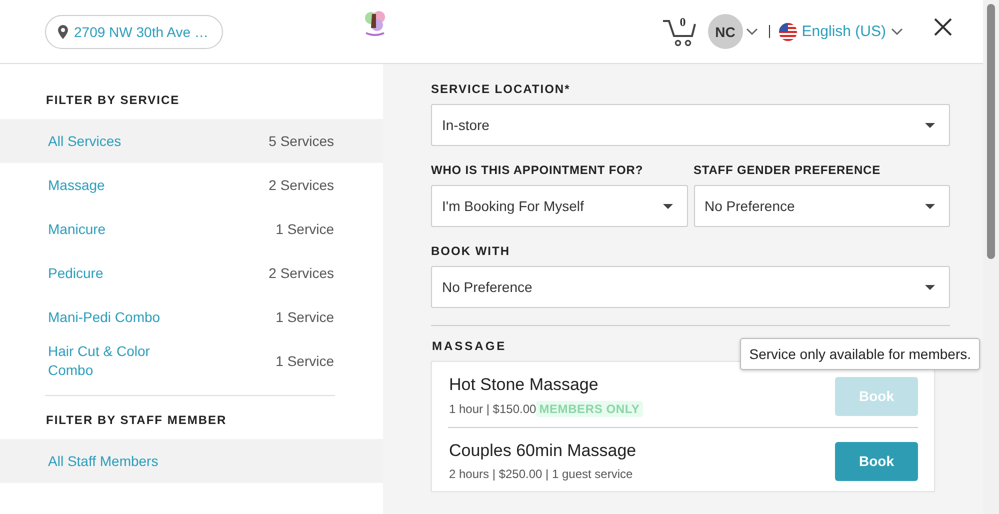  I want to click on close-icon, so click(943, 26).